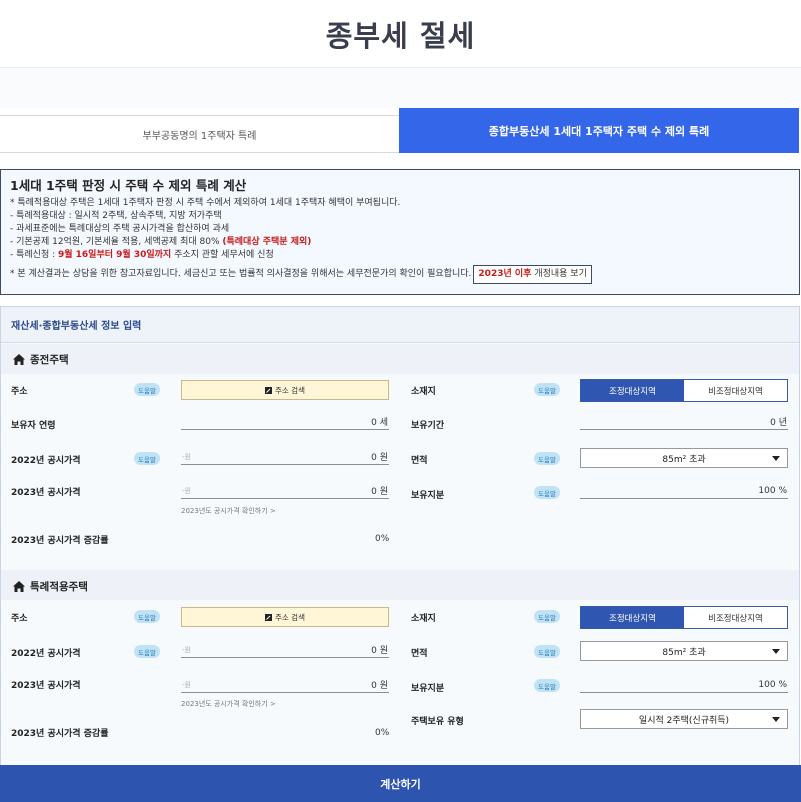 Image resolution: width=801 pixels, height=802 pixels. Describe the element at coordinates (778, 423) in the screenshot. I see `period-value: 0 년` at that location.